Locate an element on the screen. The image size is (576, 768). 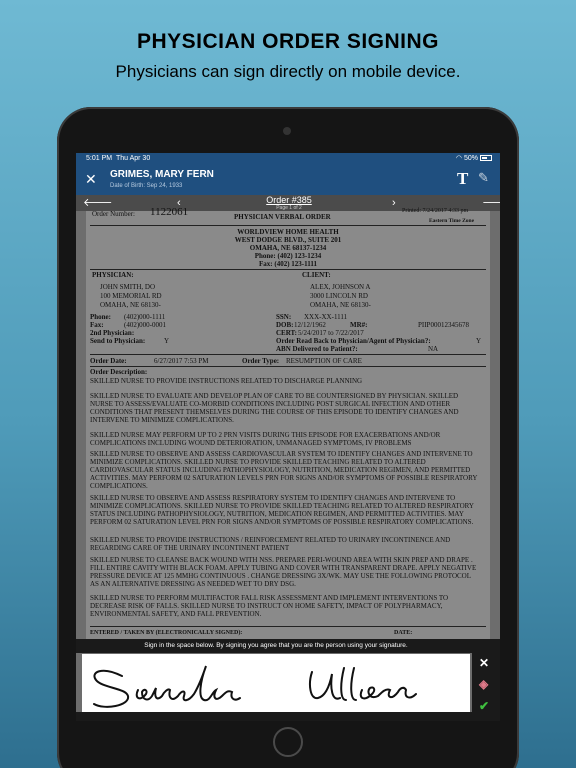
abn-value: NA is located at coordinates (433, 349).